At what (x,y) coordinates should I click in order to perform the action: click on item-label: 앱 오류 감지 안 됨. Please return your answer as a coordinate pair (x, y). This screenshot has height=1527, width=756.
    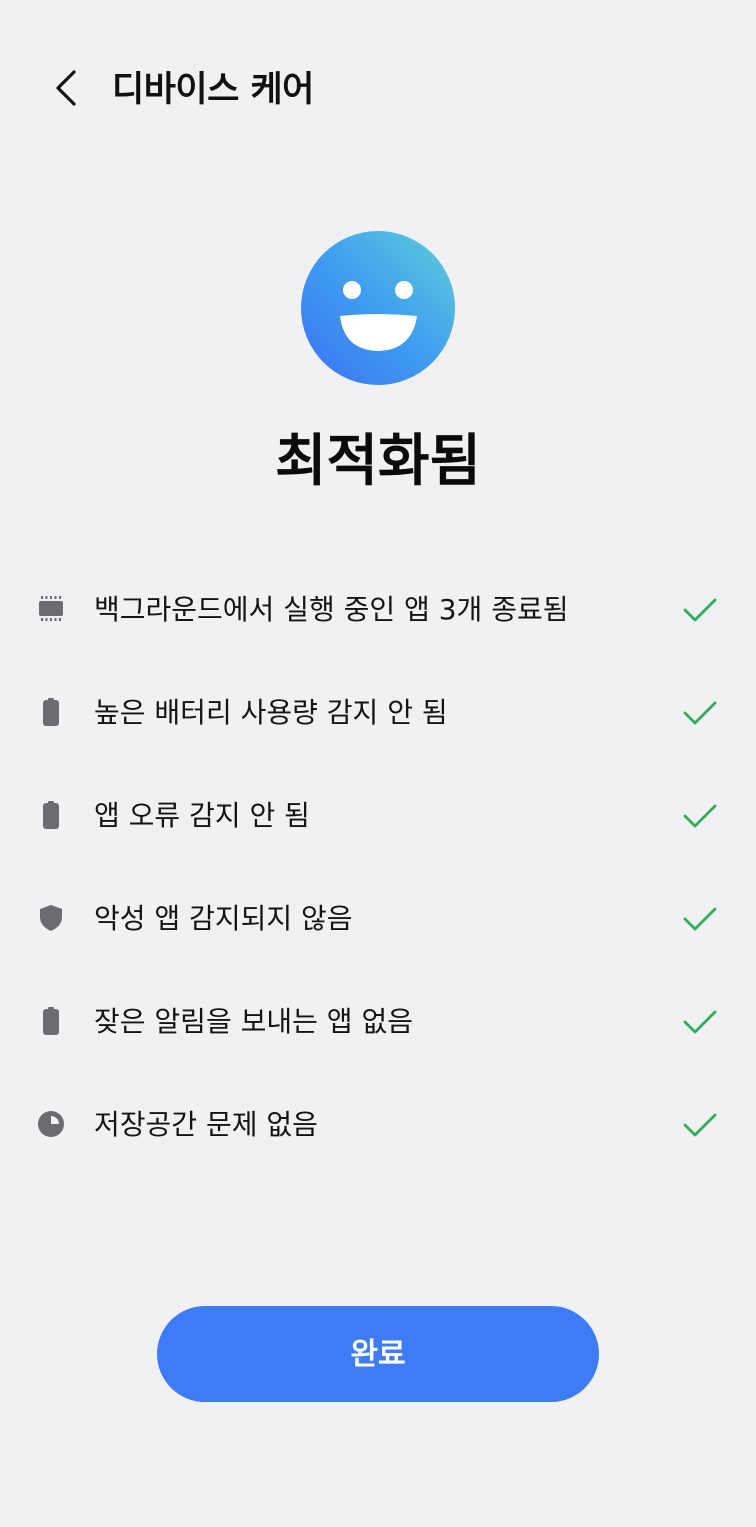
    Looking at the image, I should click on (202, 815).